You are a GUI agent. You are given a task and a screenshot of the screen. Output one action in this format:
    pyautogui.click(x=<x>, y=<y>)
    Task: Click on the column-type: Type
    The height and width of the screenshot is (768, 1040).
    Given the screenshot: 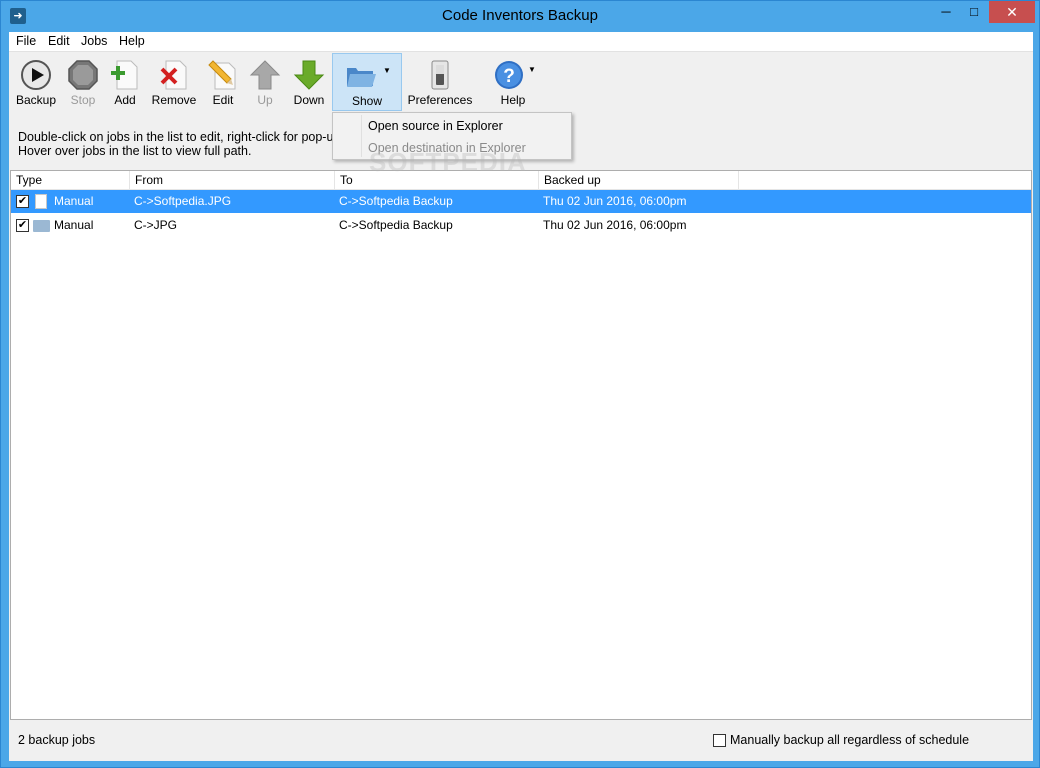 What is the action you would take?
    pyautogui.click(x=70, y=180)
    